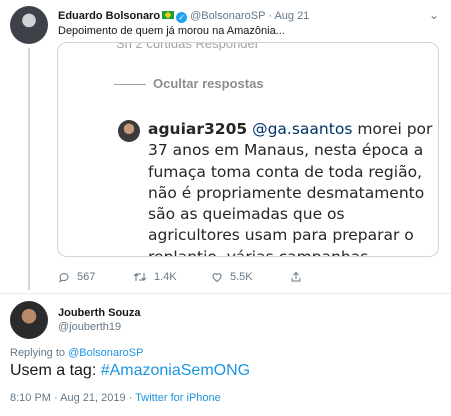 The image size is (451, 416). What do you see at coordinates (76, 277) in the screenshot?
I see `reply-button: 567` at bounding box center [76, 277].